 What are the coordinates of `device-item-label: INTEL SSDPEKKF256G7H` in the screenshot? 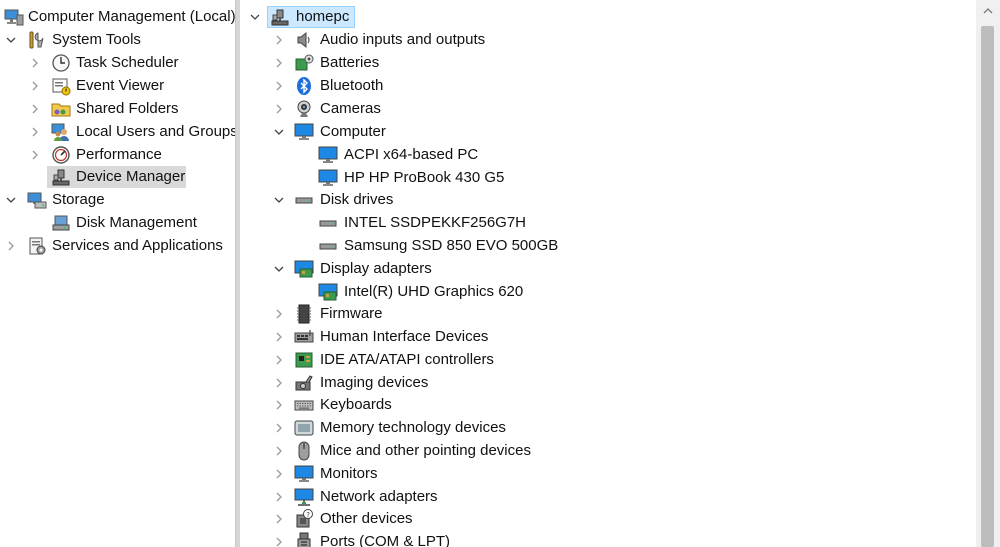 It's located at (435, 222).